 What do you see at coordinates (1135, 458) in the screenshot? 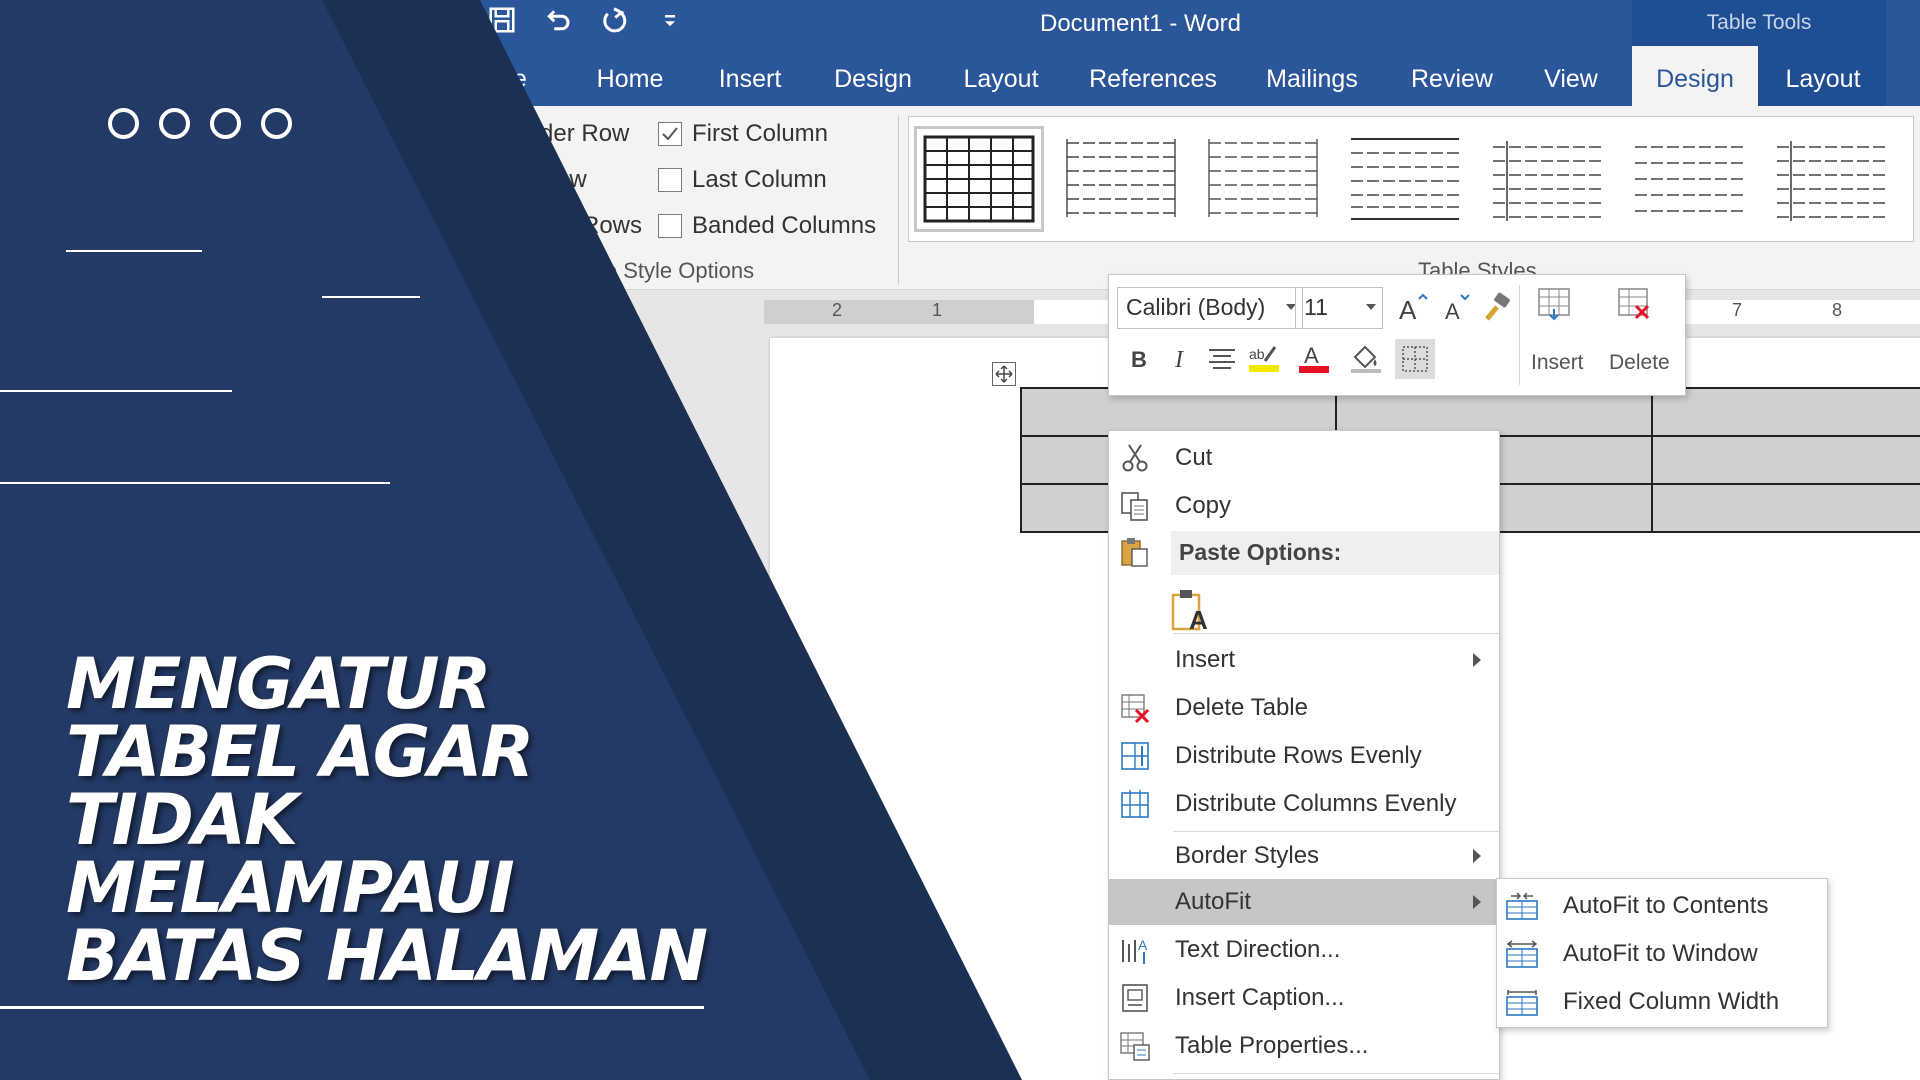
I see `scissors-icon` at bounding box center [1135, 458].